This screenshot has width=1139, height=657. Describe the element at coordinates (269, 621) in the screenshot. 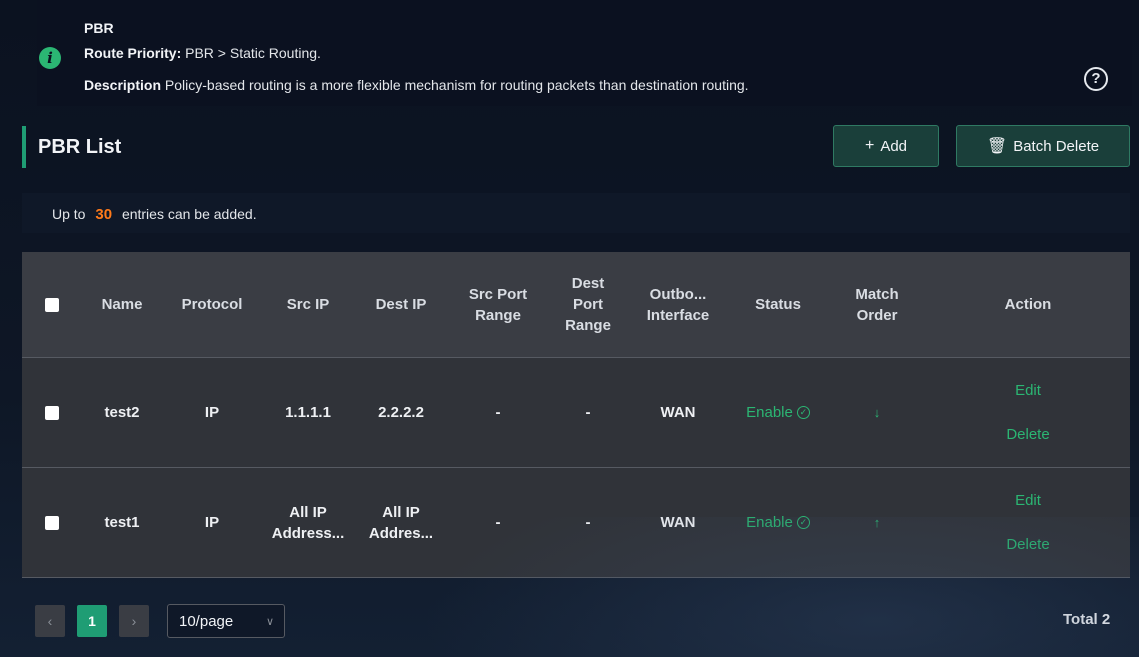

I see `chevron-down-icon: ∨` at that location.